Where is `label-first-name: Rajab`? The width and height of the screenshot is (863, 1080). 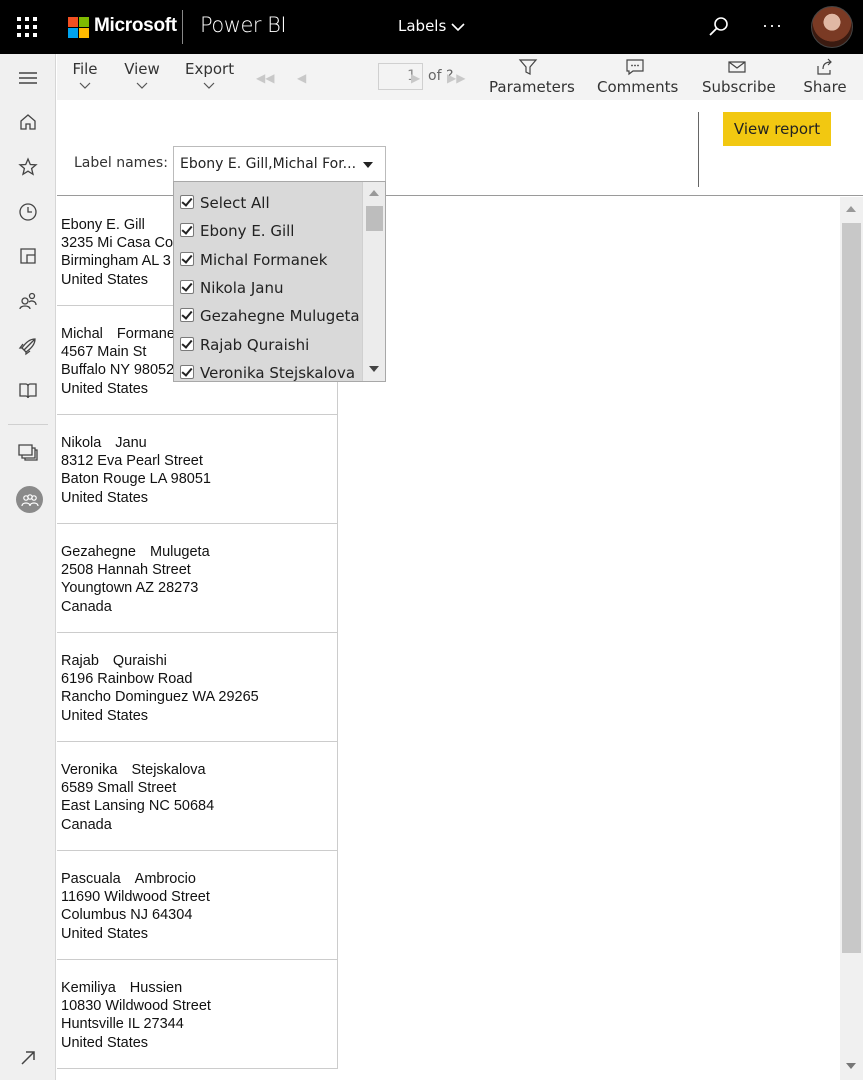 label-first-name: Rajab is located at coordinates (80, 661).